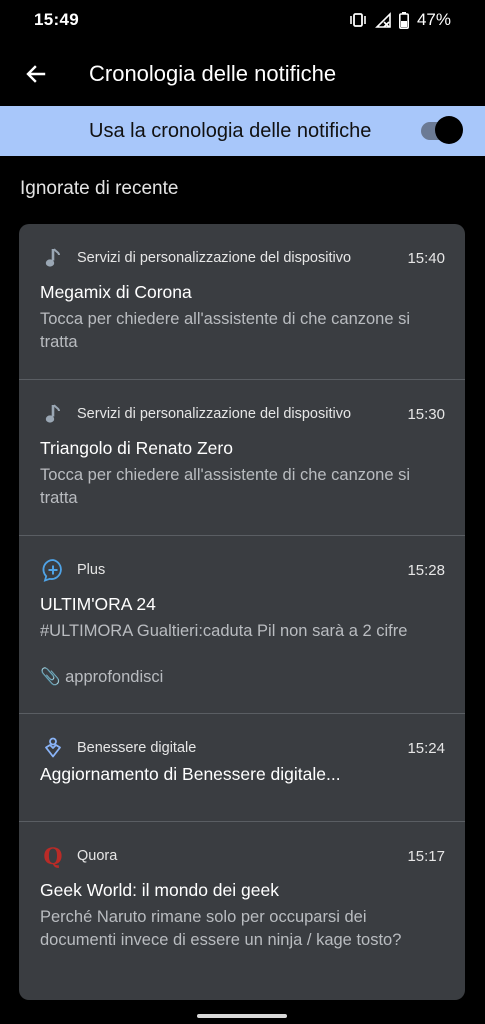 The width and height of the screenshot is (485, 1024). I want to click on notification-time: 15:17, so click(426, 856).